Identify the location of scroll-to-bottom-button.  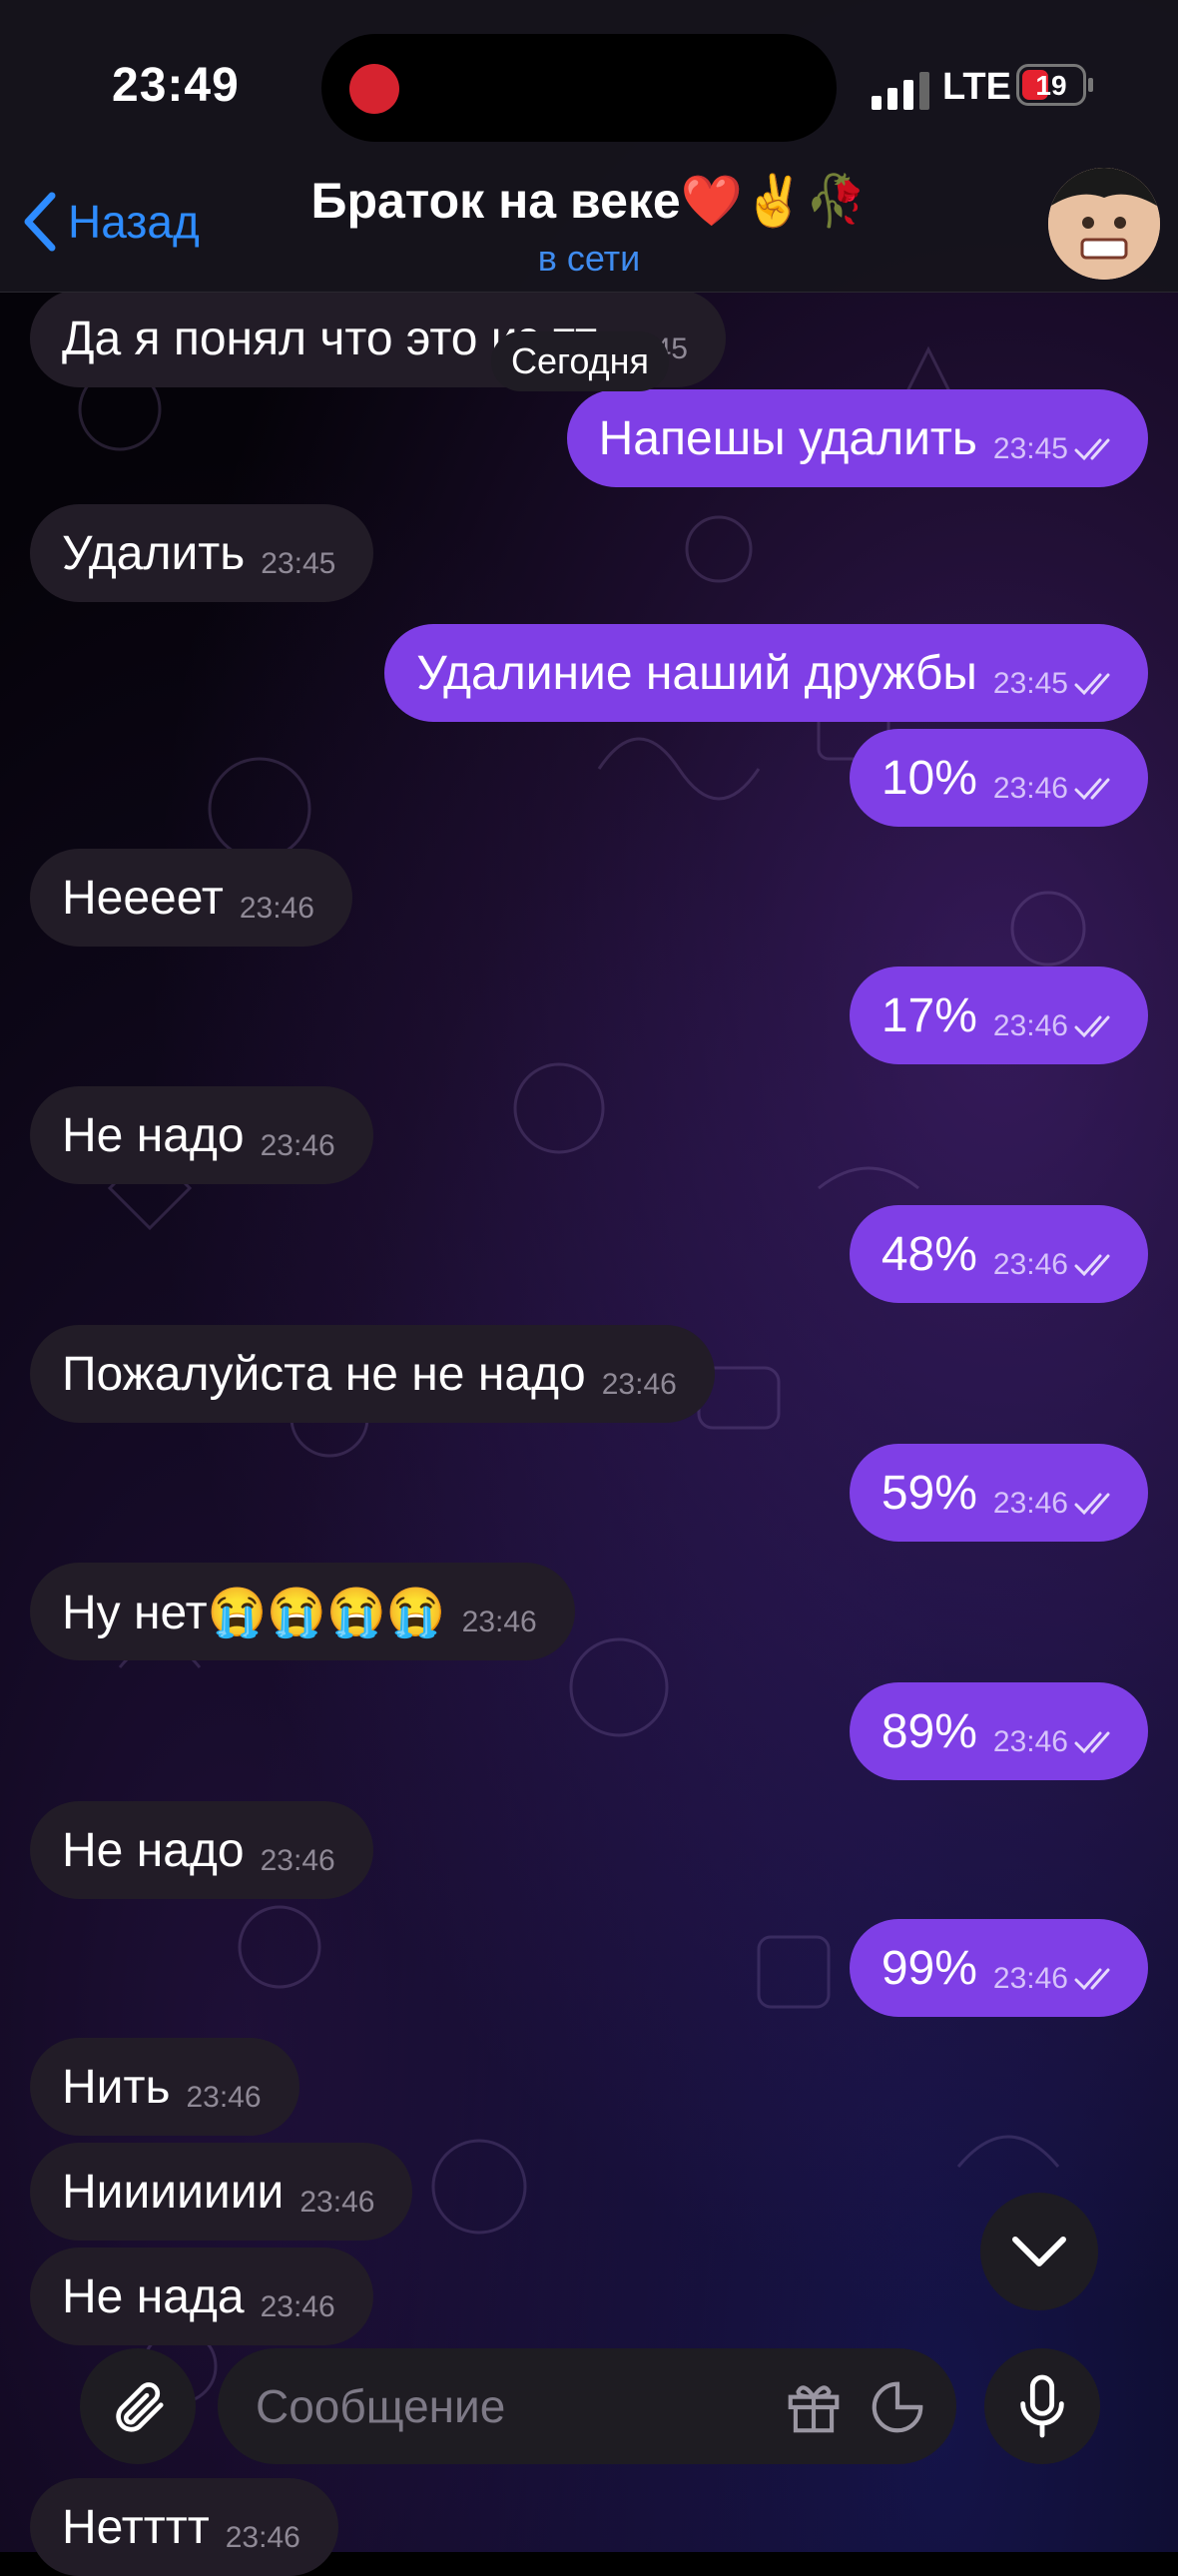
(1039, 2251).